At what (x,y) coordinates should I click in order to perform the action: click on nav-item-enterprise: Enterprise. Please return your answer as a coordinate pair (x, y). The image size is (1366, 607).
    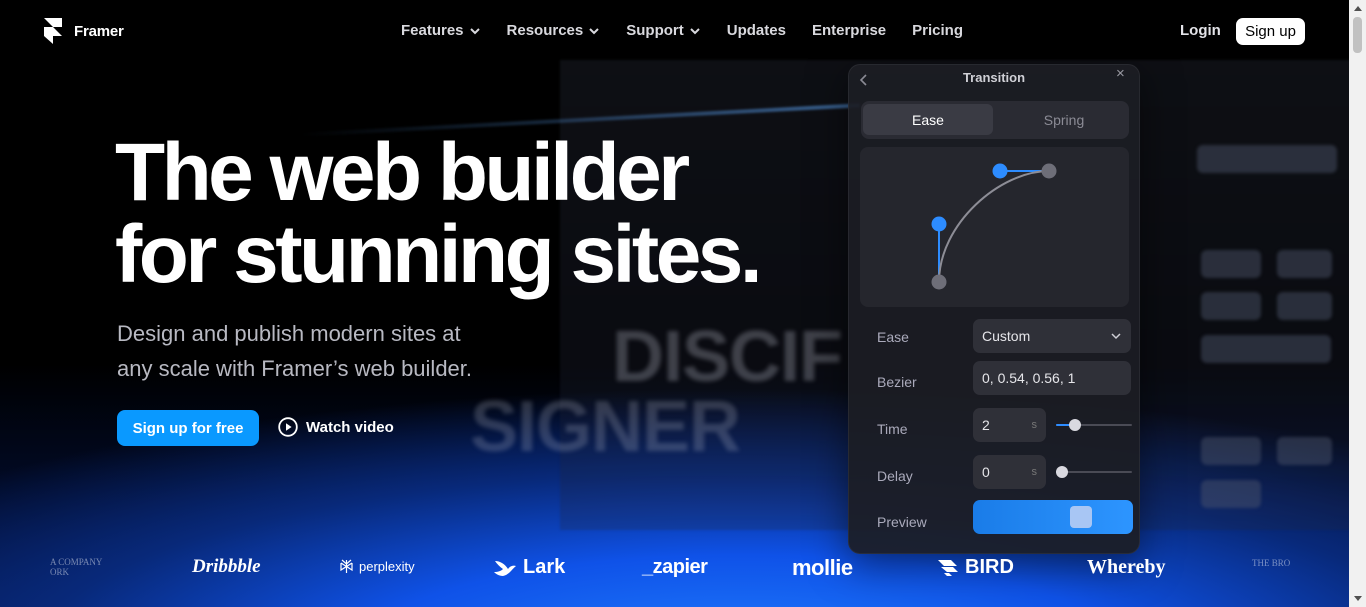
    Looking at the image, I should click on (849, 30).